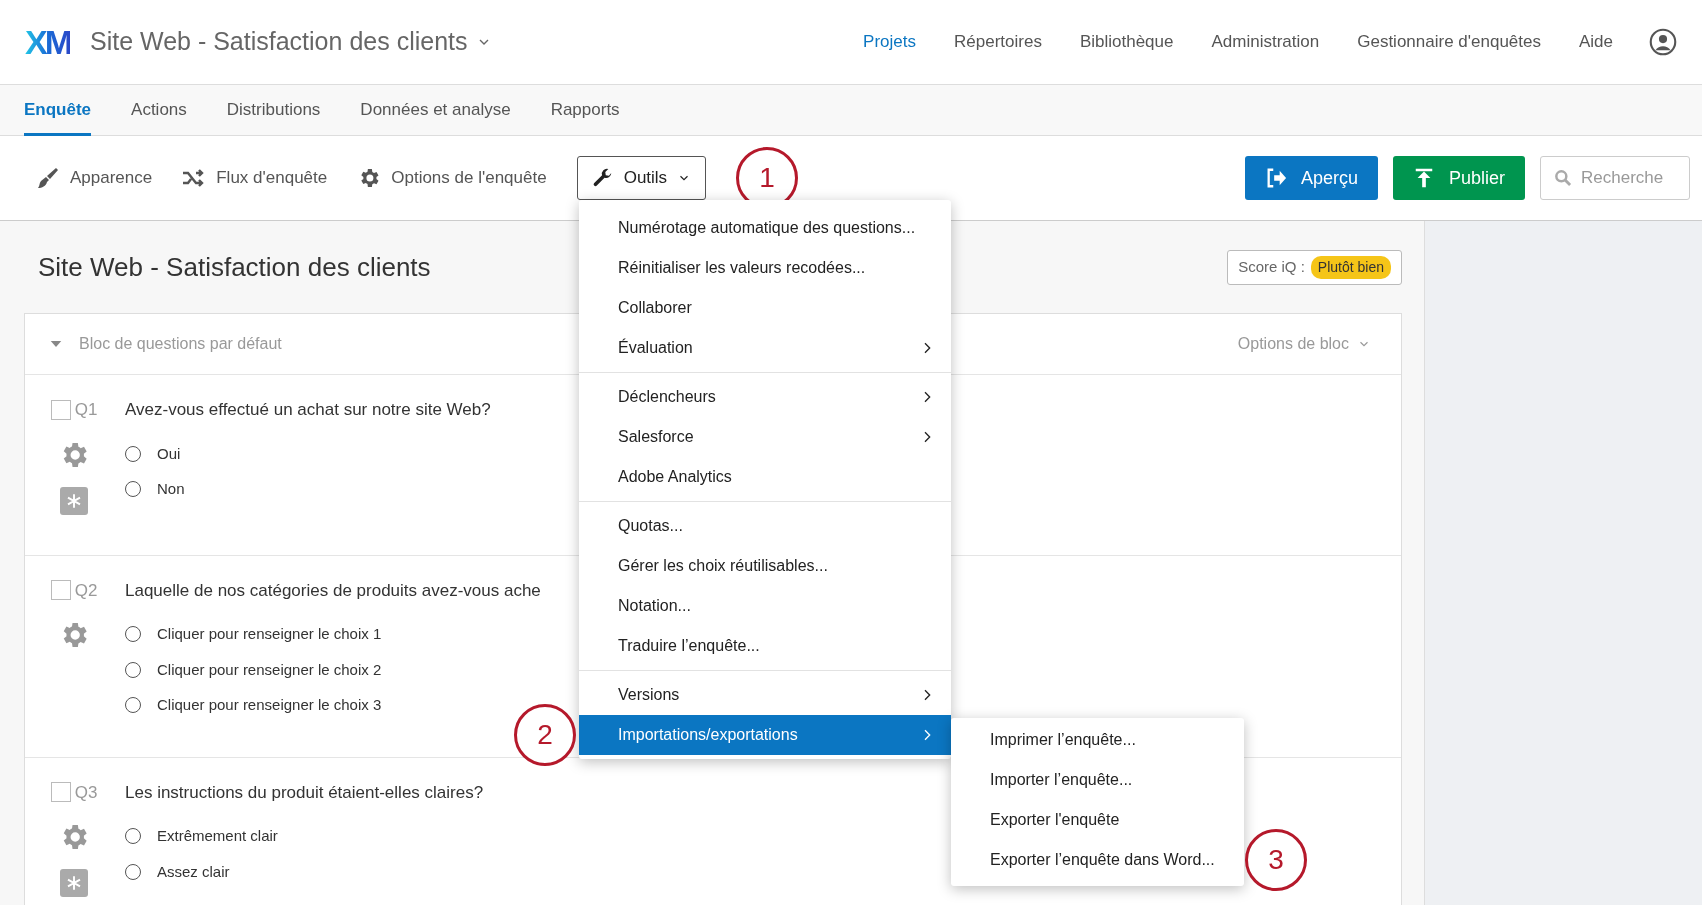 This screenshot has width=1702, height=905. I want to click on preview-button: Aperçu, so click(1311, 178).